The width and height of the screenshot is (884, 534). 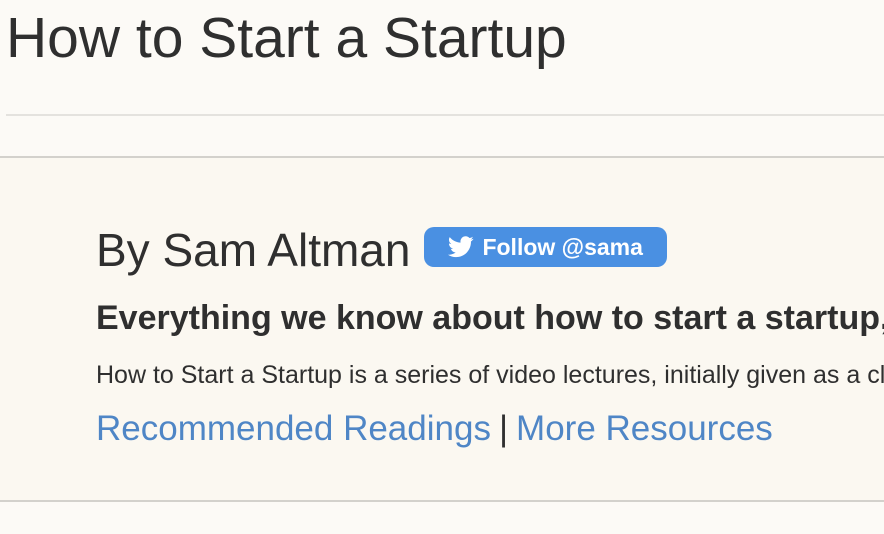 I want to click on twitter-follow-button: Follow @sama, so click(x=545, y=247).